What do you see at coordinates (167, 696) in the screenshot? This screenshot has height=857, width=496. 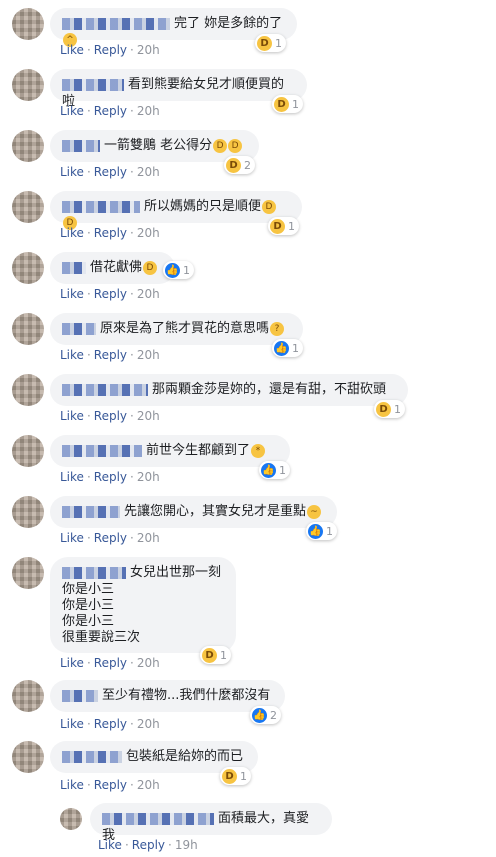 I see `comment-bubble: 至少有禮物...我們什麼都沒有` at bounding box center [167, 696].